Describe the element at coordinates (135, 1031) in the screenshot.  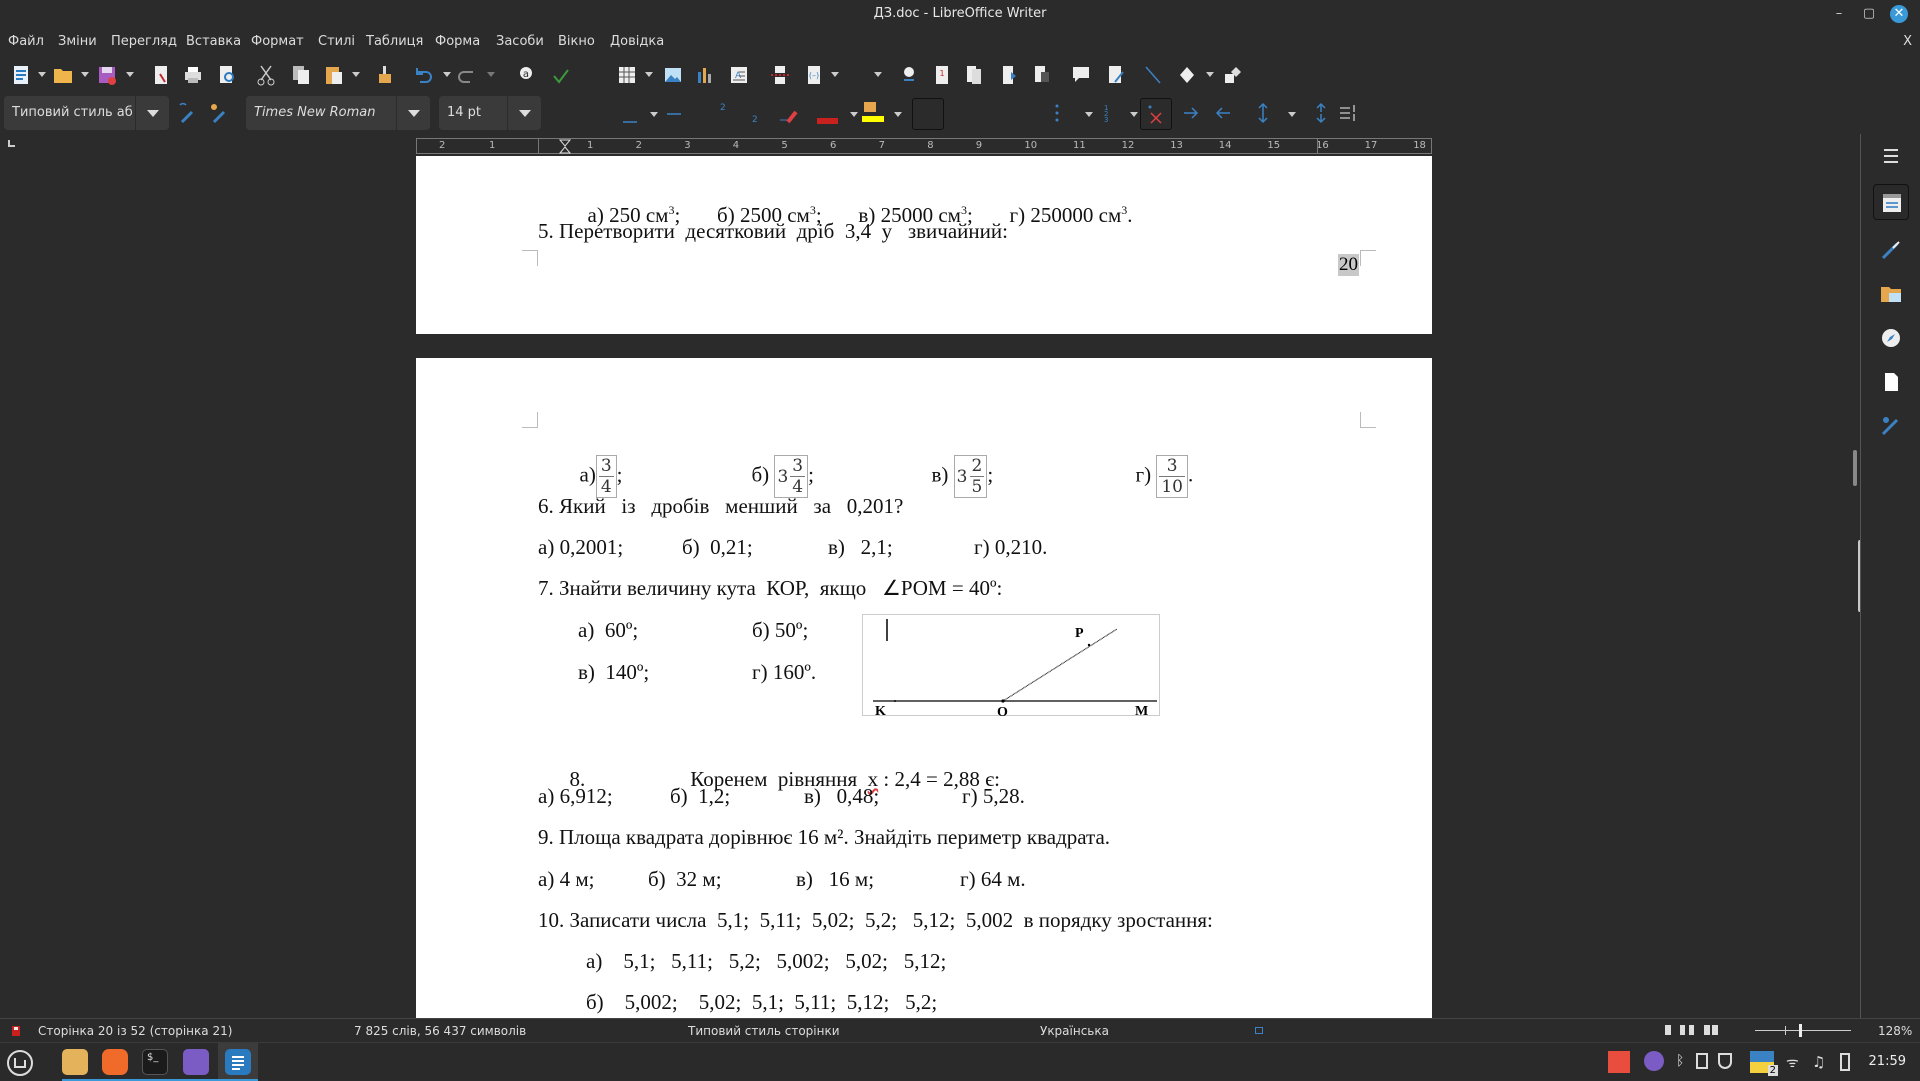
I see `page-count: Сторінка 20 із 52 (сторінка 21)` at that location.